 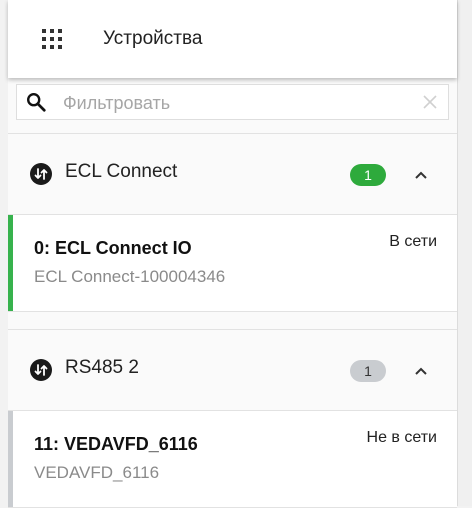 I want to click on page-title: Устройства, so click(x=153, y=38).